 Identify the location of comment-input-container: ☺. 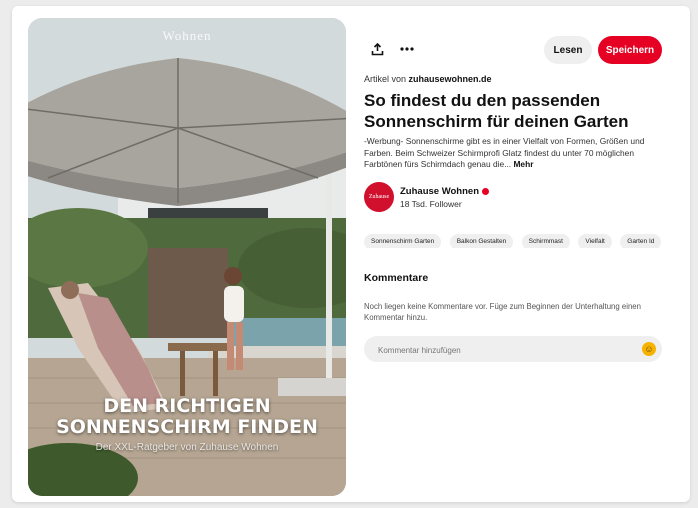
(513, 350).